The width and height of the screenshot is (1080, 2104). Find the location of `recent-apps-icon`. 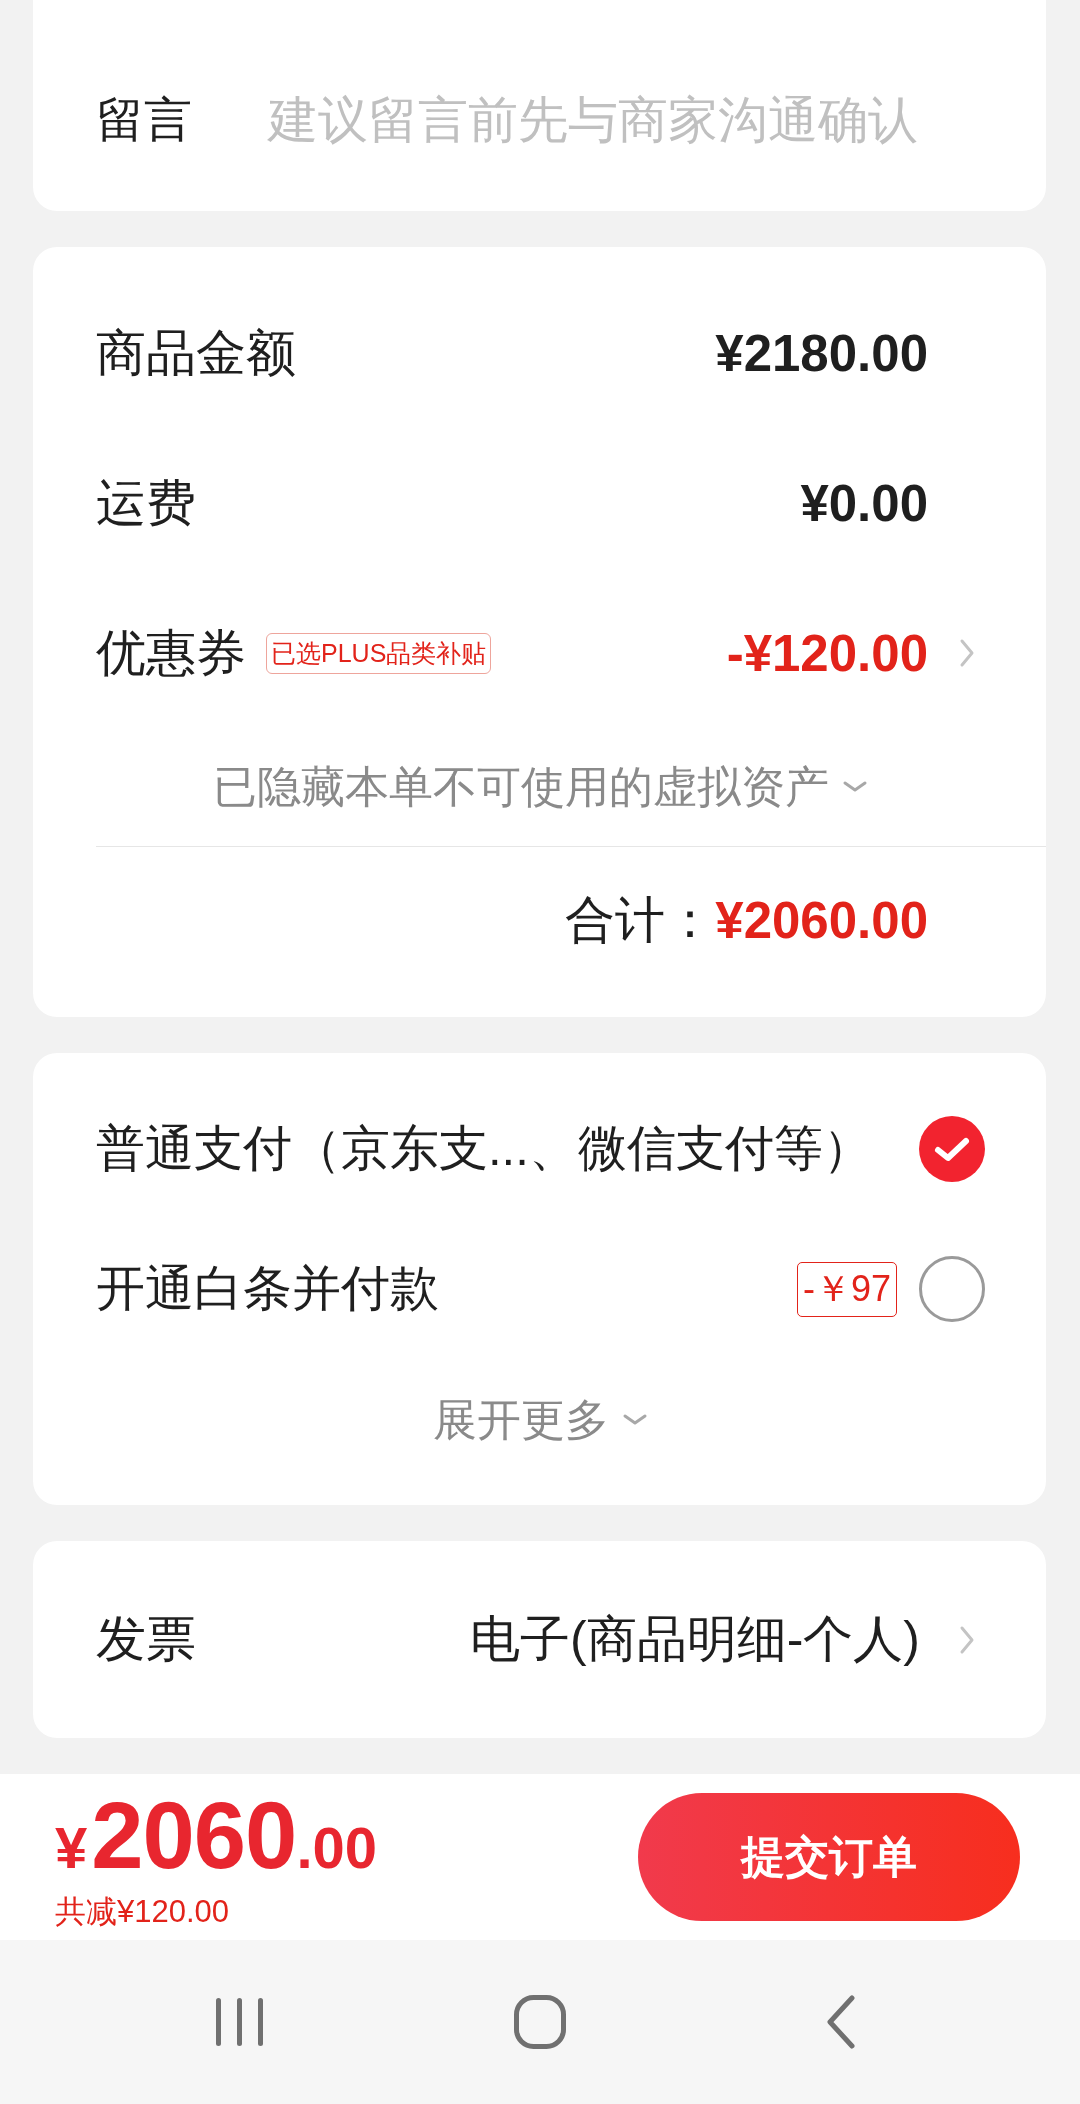

recent-apps-icon is located at coordinates (239, 2022).